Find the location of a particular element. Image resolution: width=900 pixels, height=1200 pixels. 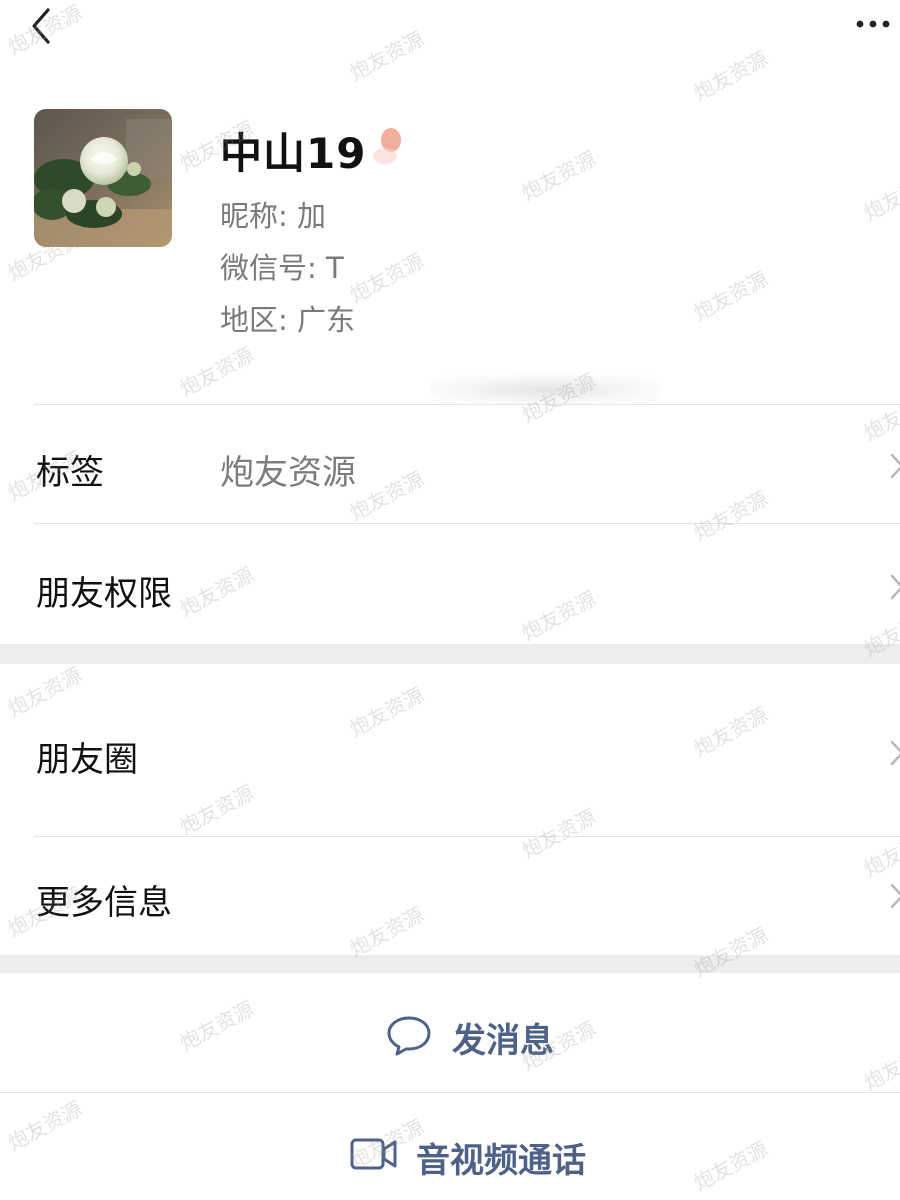

video-call-button: 音视频通话 is located at coordinates (450, 1146).